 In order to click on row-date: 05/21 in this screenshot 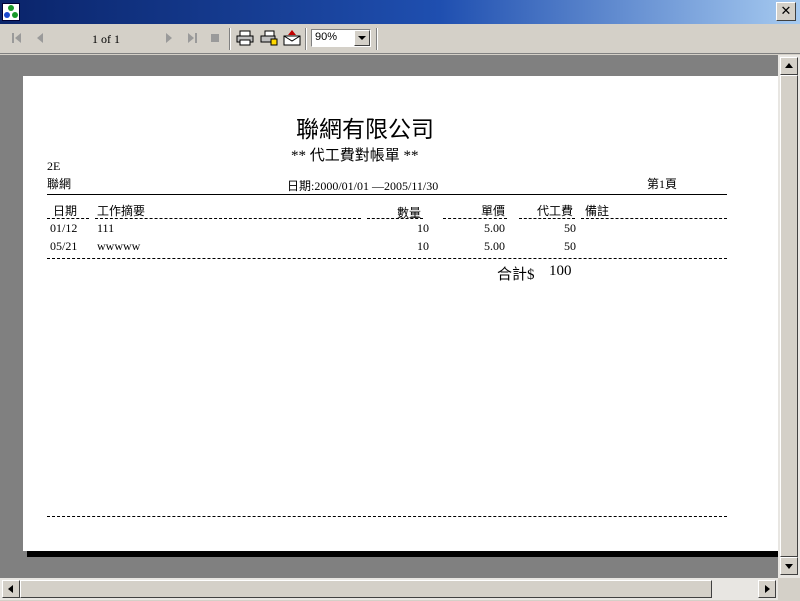, I will do `click(64, 246)`.